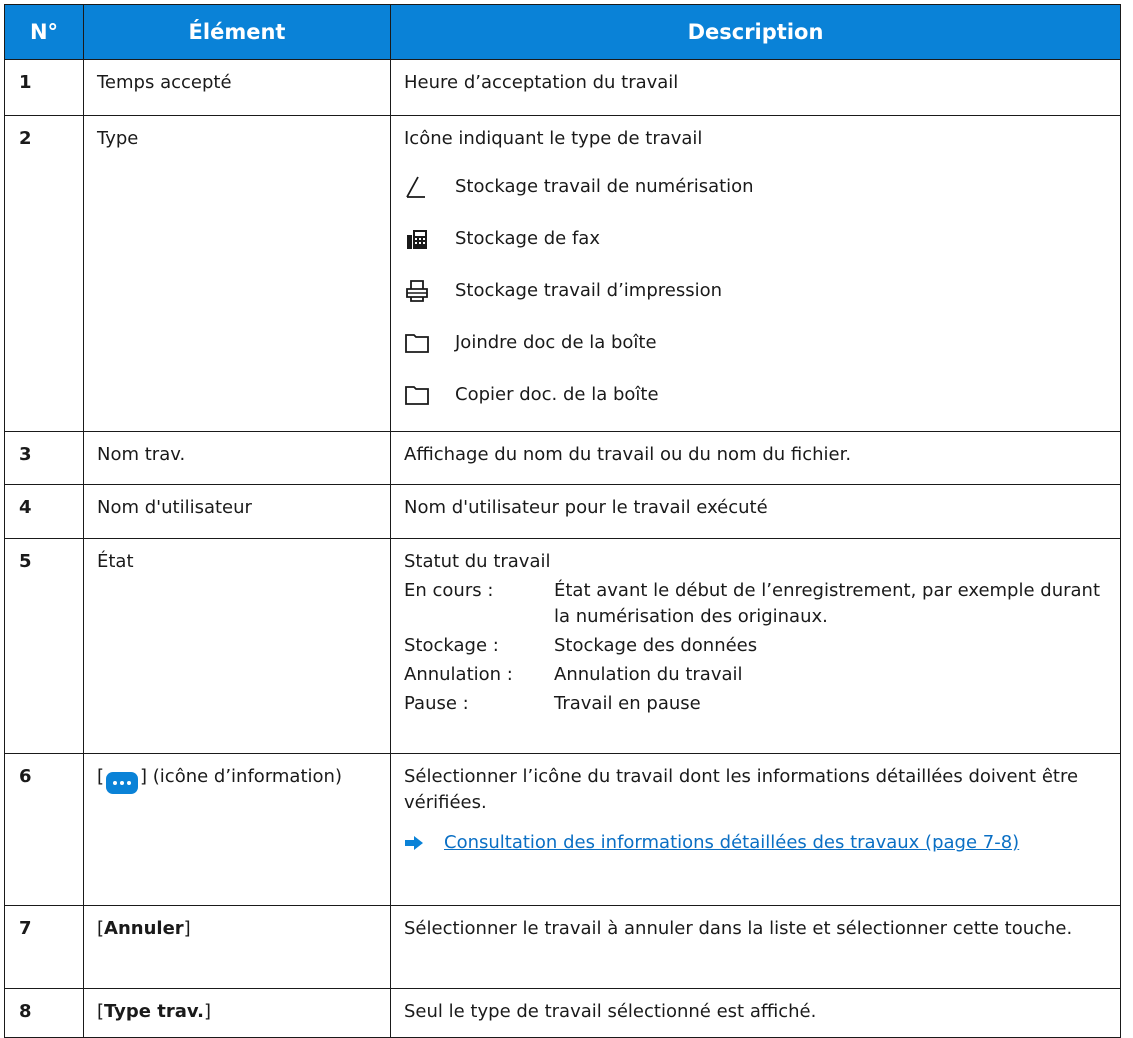 The image size is (1133, 1038). Describe the element at coordinates (477, 561) in the screenshot. I see `row-description: Statut du travail` at that location.